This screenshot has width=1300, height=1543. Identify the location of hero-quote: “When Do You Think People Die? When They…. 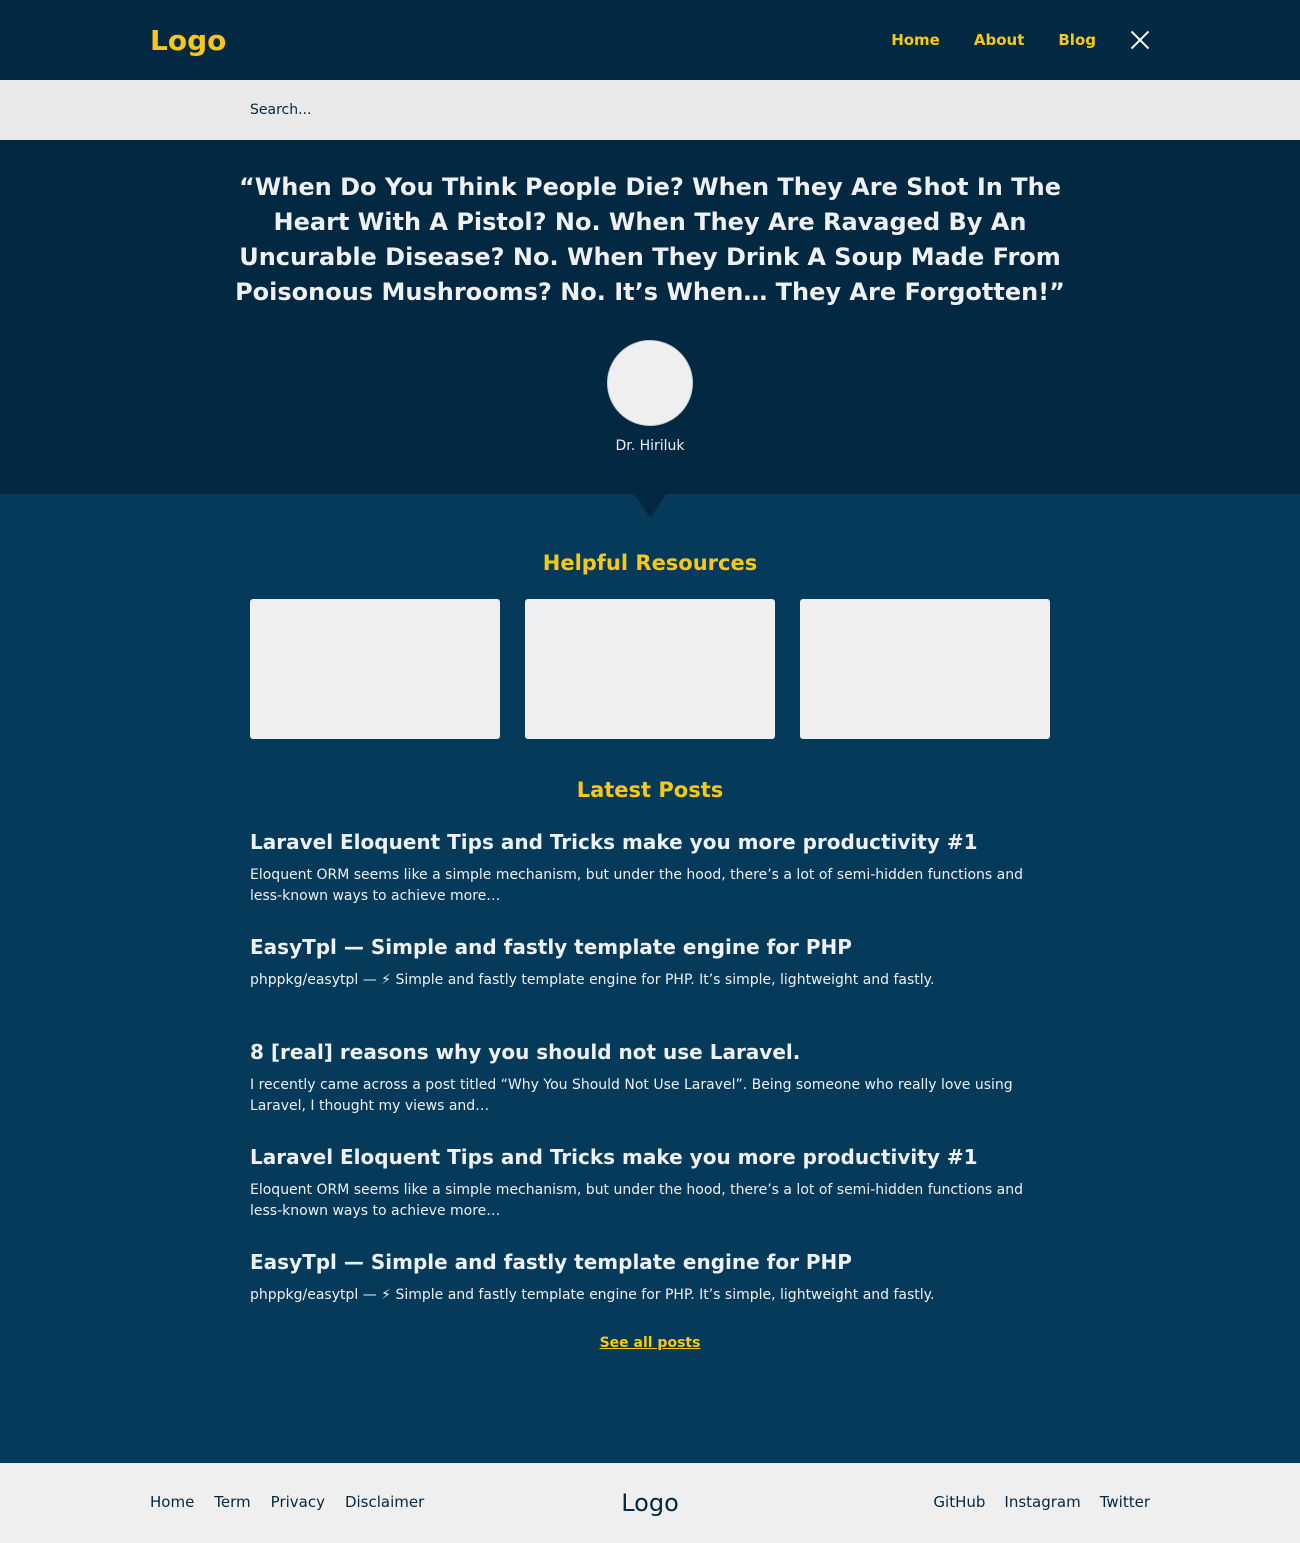
(650, 239).